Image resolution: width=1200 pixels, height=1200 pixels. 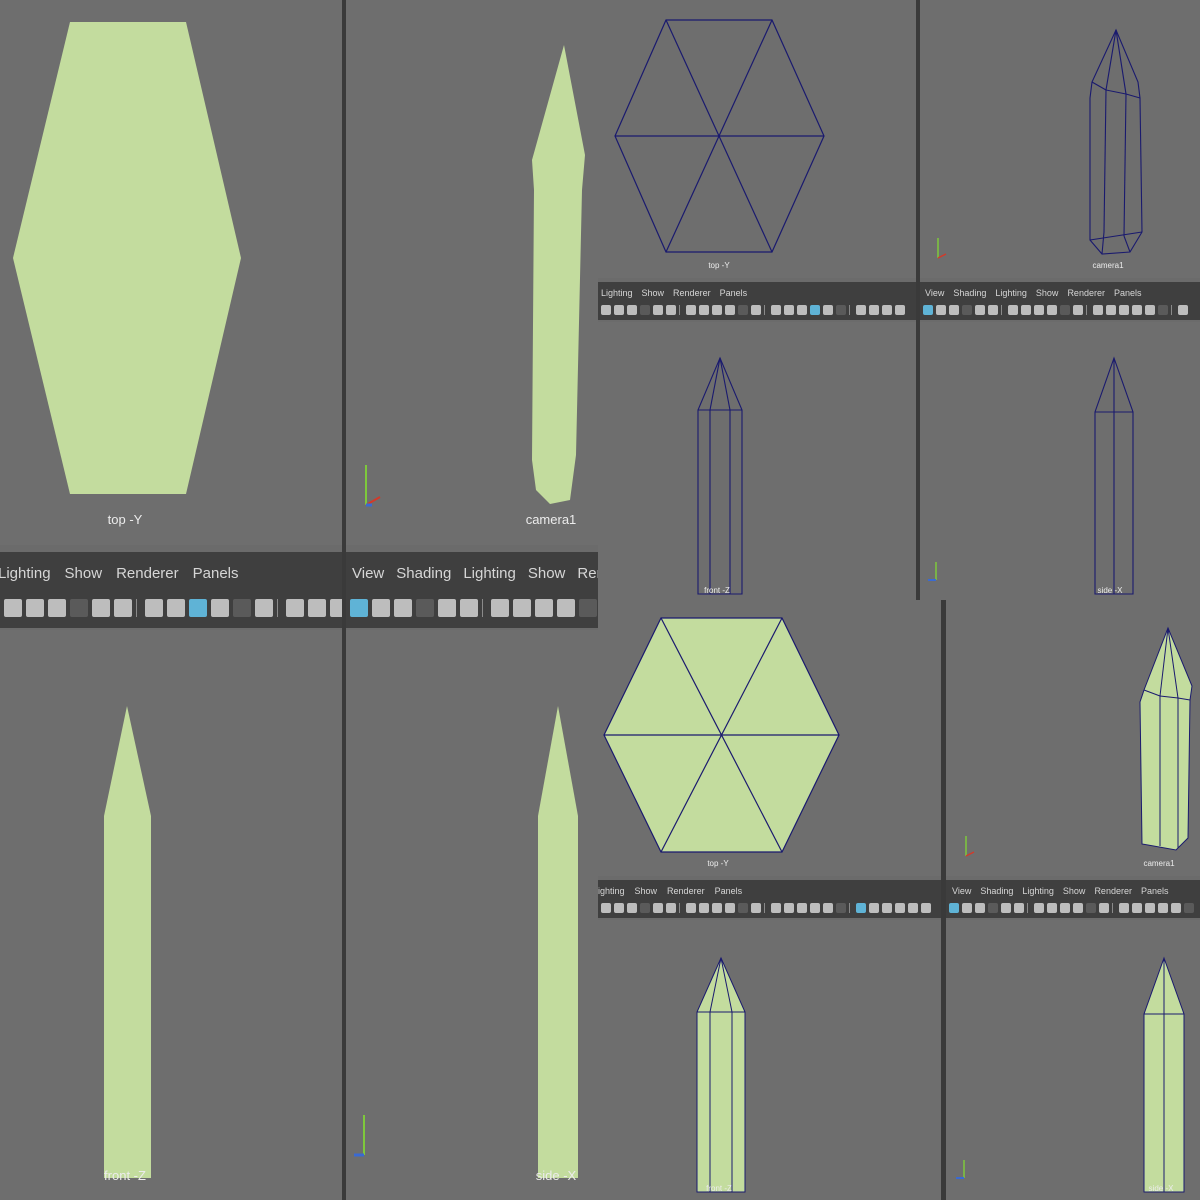 I want to click on viewport-front-shaded-wire: front -Z, so click(x=769, y=1060).